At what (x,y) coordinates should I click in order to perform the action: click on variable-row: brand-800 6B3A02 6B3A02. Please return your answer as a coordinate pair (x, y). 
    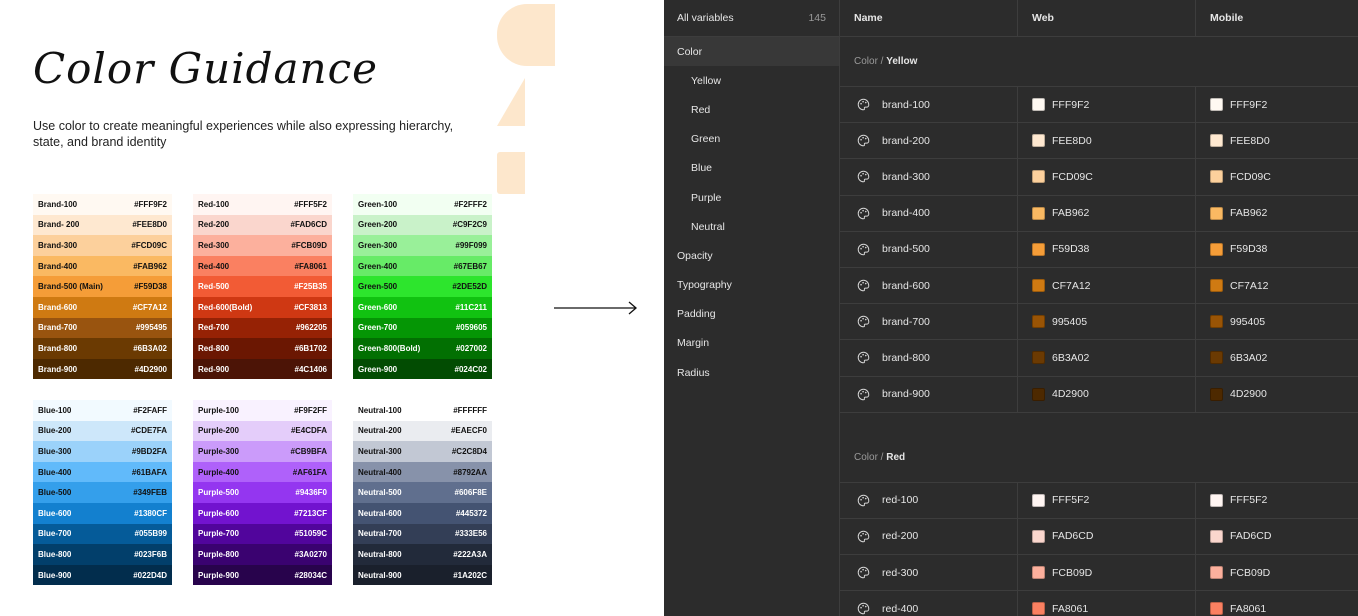
    Looking at the image, I should click on (1099, 358).